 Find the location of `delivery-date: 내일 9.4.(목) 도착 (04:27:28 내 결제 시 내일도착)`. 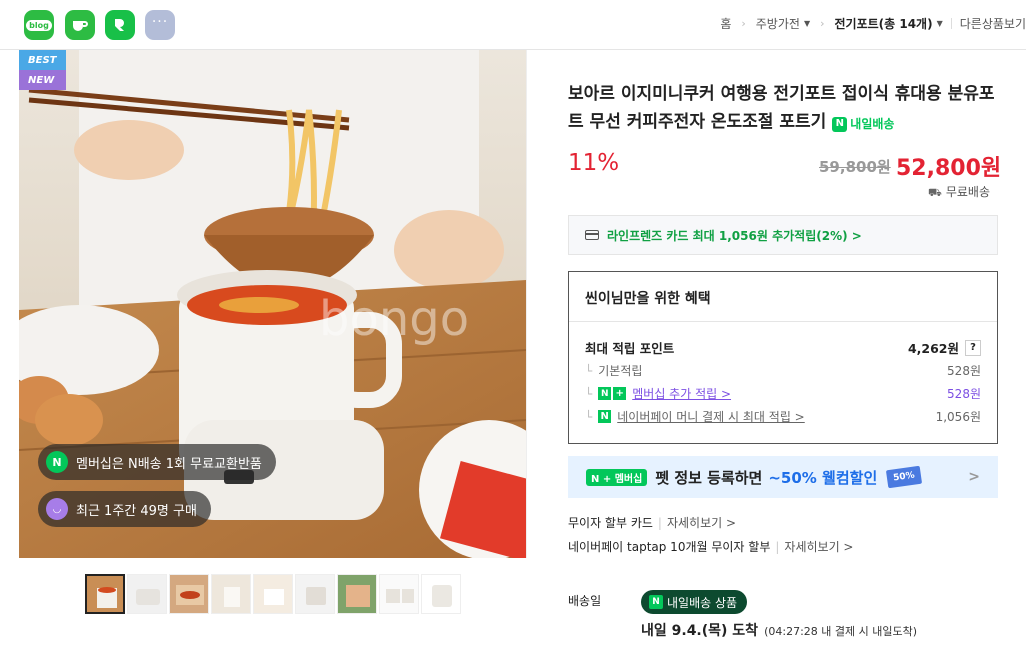

delivery-date: 내일 9.4.(목) 도착 (04:27:28 내 결제 시 내일도착) is located at coordinates (779, 630).